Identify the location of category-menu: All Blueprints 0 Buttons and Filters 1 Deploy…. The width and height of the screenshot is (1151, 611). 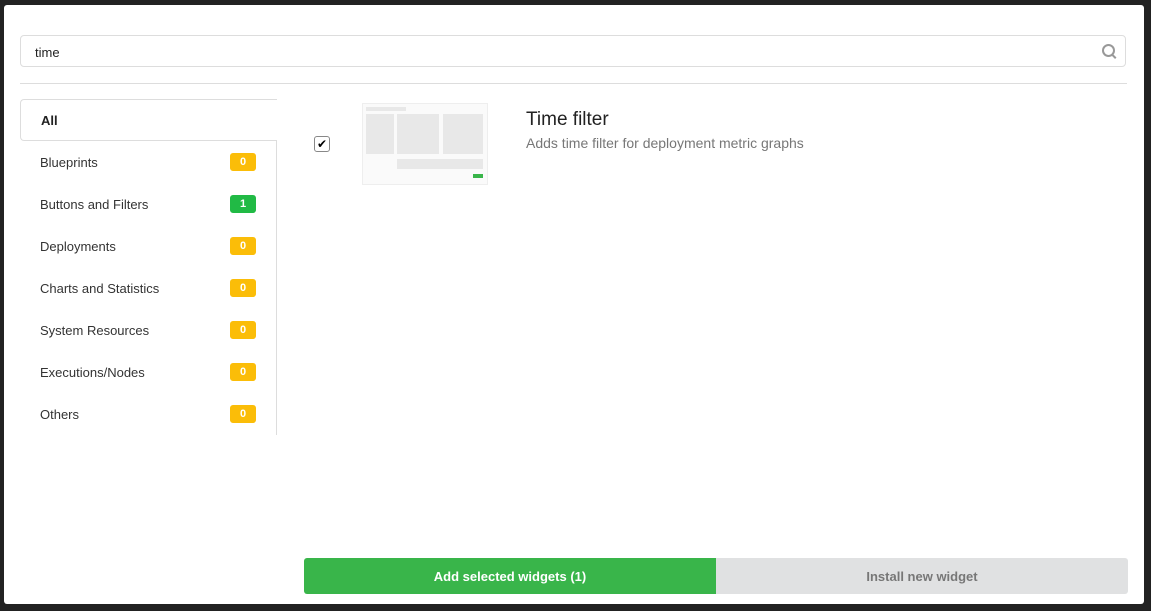
(148, 267).